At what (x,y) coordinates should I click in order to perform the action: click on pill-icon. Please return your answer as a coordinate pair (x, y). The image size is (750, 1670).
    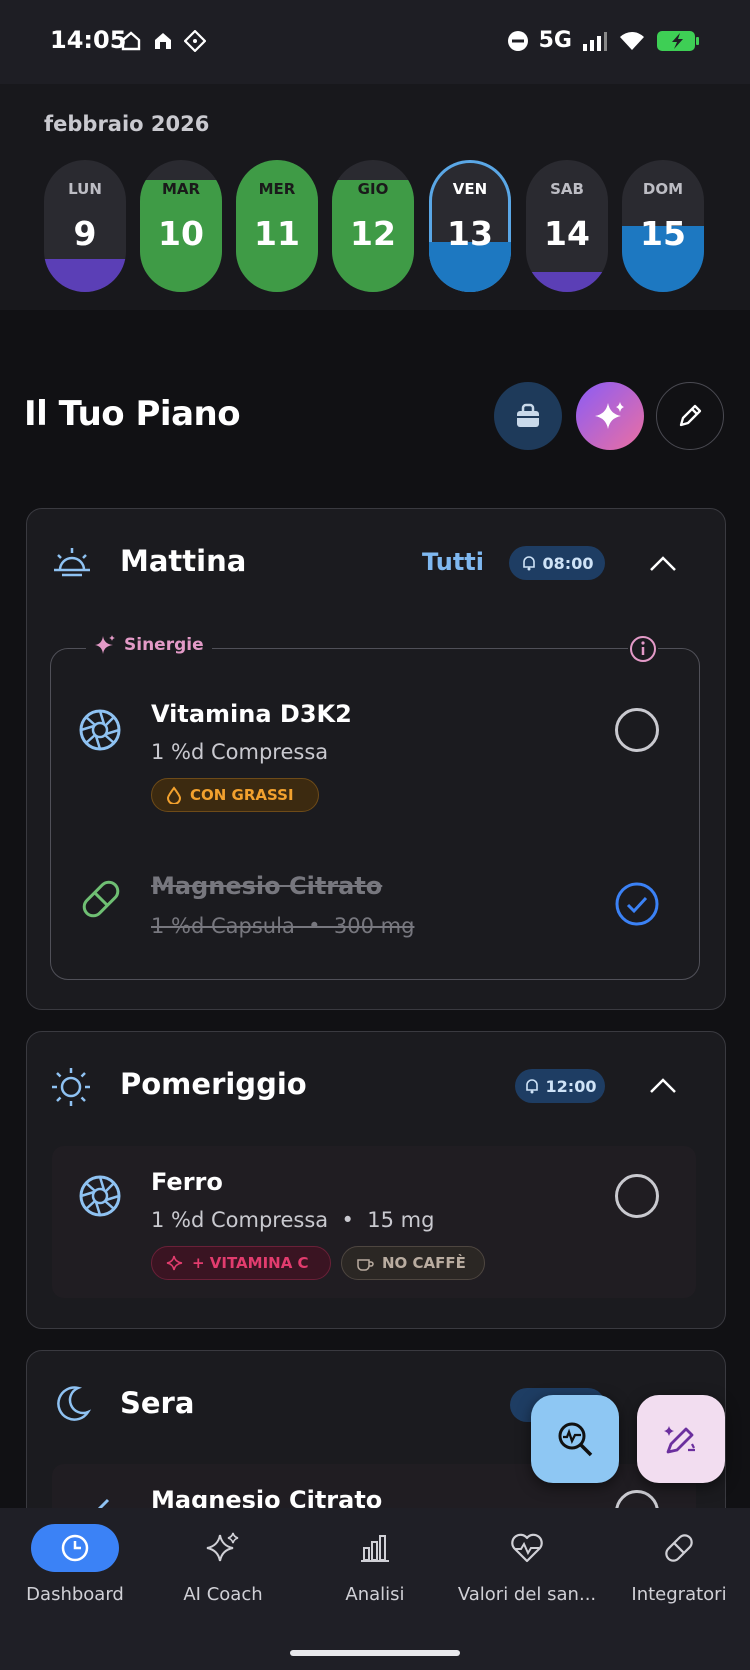
    Looking at the image, I should click on (679, 1548).